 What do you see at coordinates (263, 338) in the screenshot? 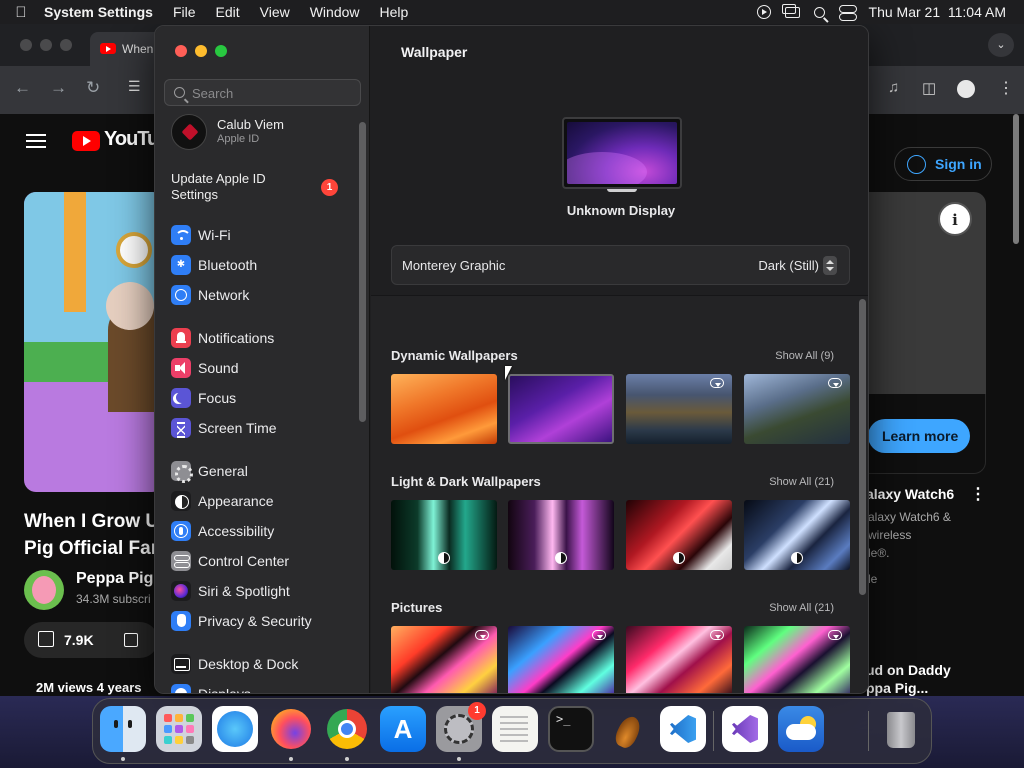
I see `sidebar-item-notifications: Notifications` at bounding box center [263, 338].